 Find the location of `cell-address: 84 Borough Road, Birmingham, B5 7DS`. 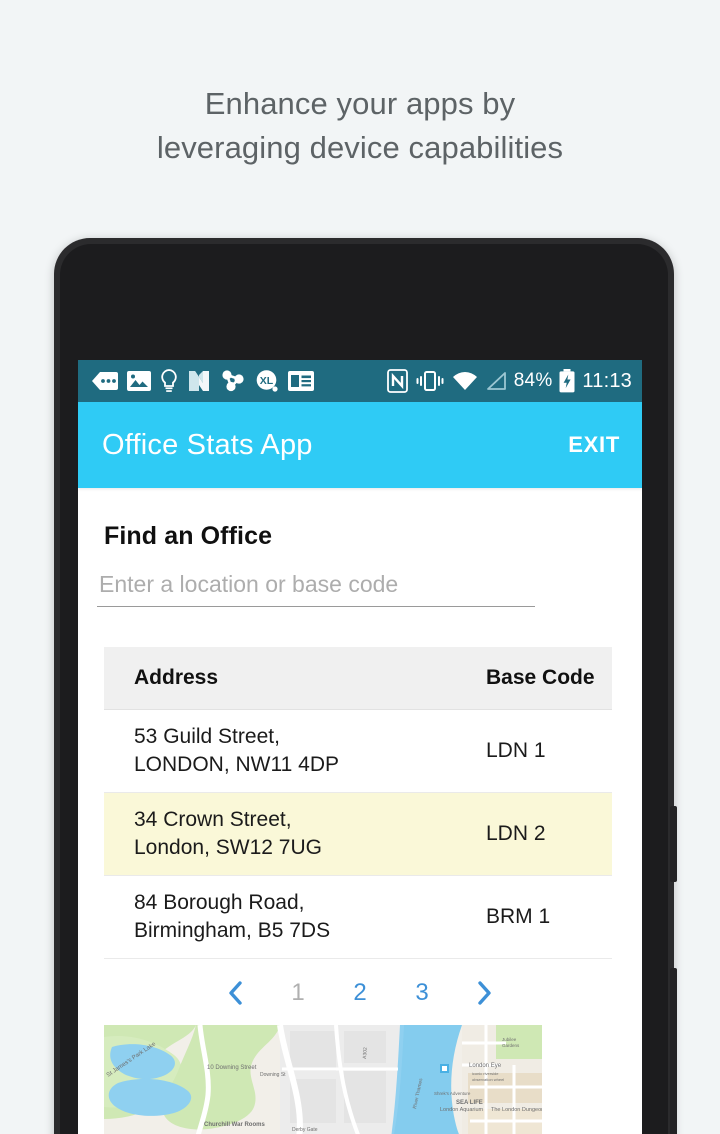

cell-address: 84 Borough Road, Birmingham, B5 7DS is located at coordinates (280, 917).